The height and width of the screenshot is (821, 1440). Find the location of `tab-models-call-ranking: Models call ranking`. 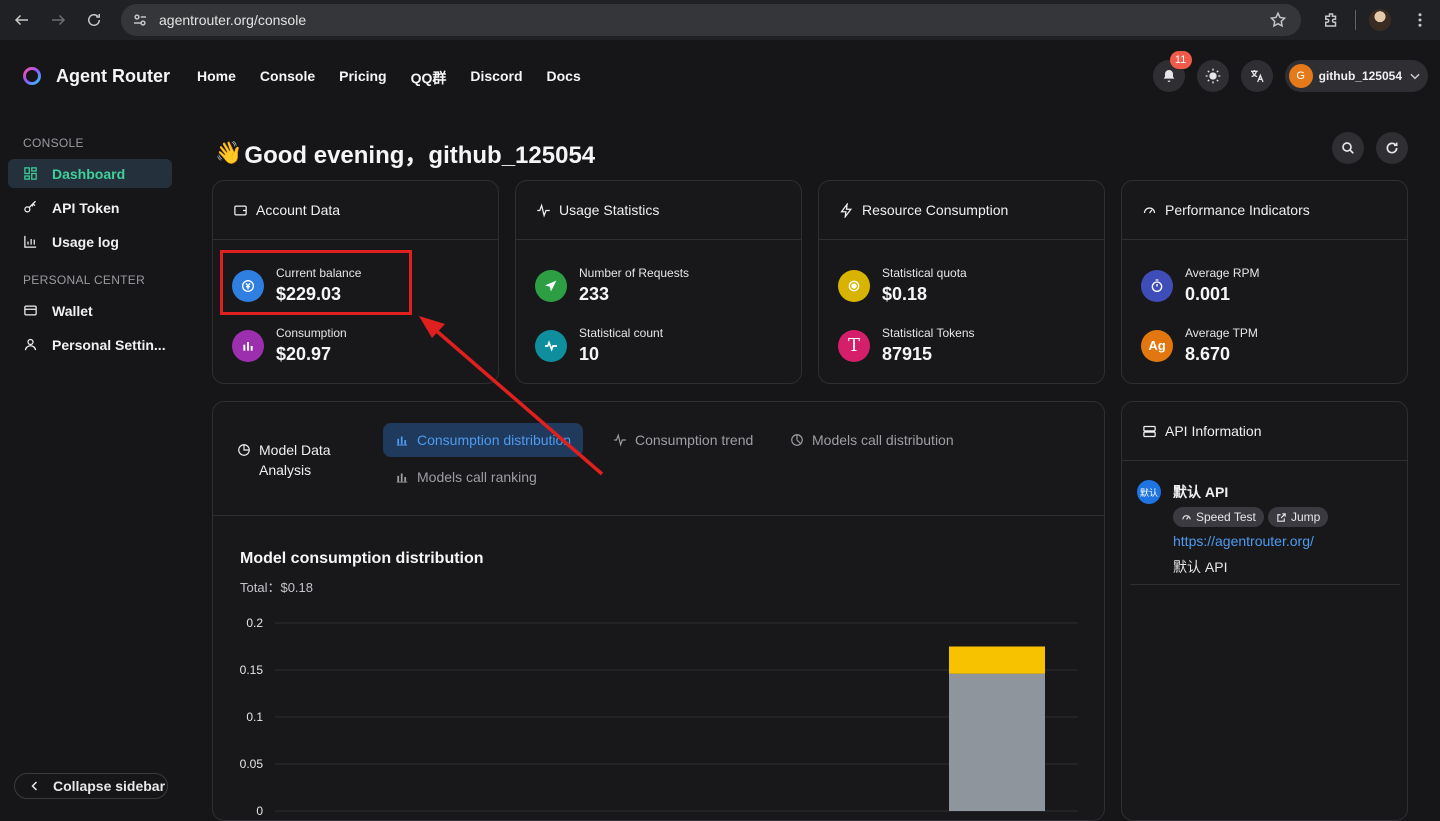

tab-models-call-ranking: Models call ranking is located at coordinates (466, 477).